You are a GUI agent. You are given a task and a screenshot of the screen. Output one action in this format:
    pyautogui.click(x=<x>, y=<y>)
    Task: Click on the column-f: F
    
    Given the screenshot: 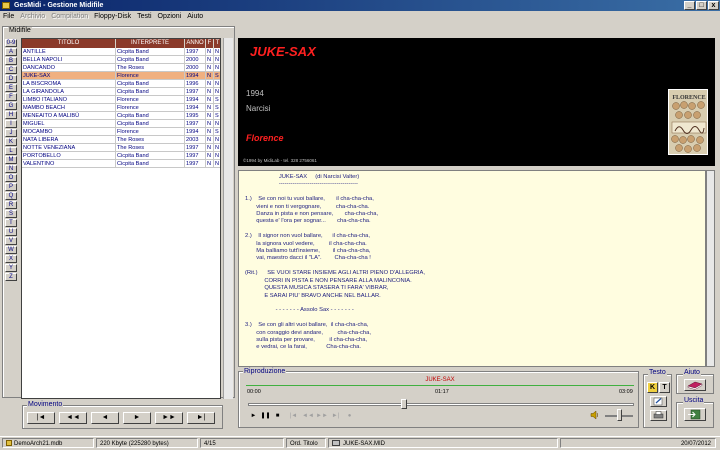 What is the action you would take?
    pyautogui.click(x=210, y=43)
    